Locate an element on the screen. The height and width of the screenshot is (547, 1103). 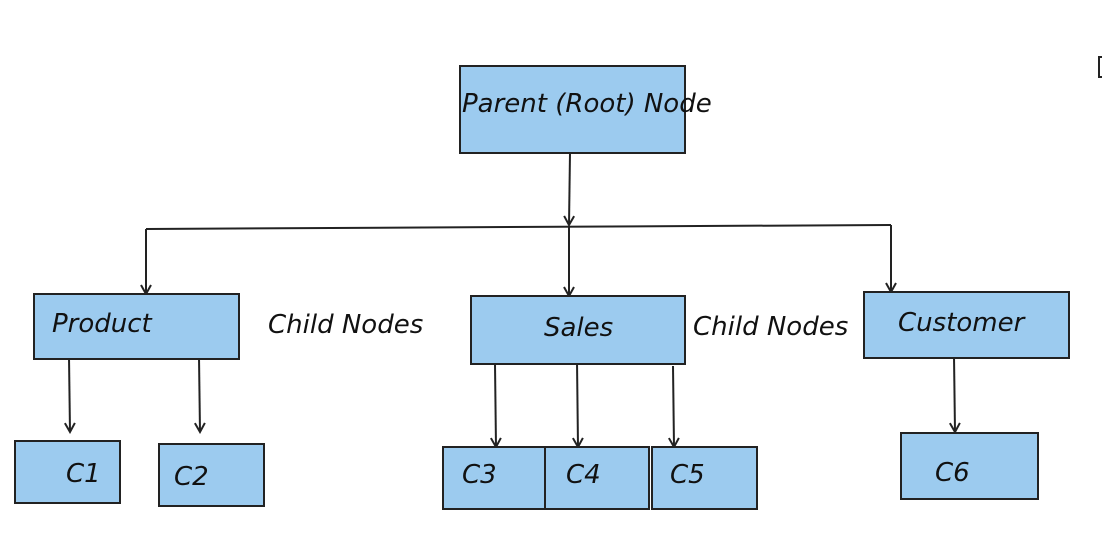
node-label-customer: Customer is located at coordinates (962, 323).